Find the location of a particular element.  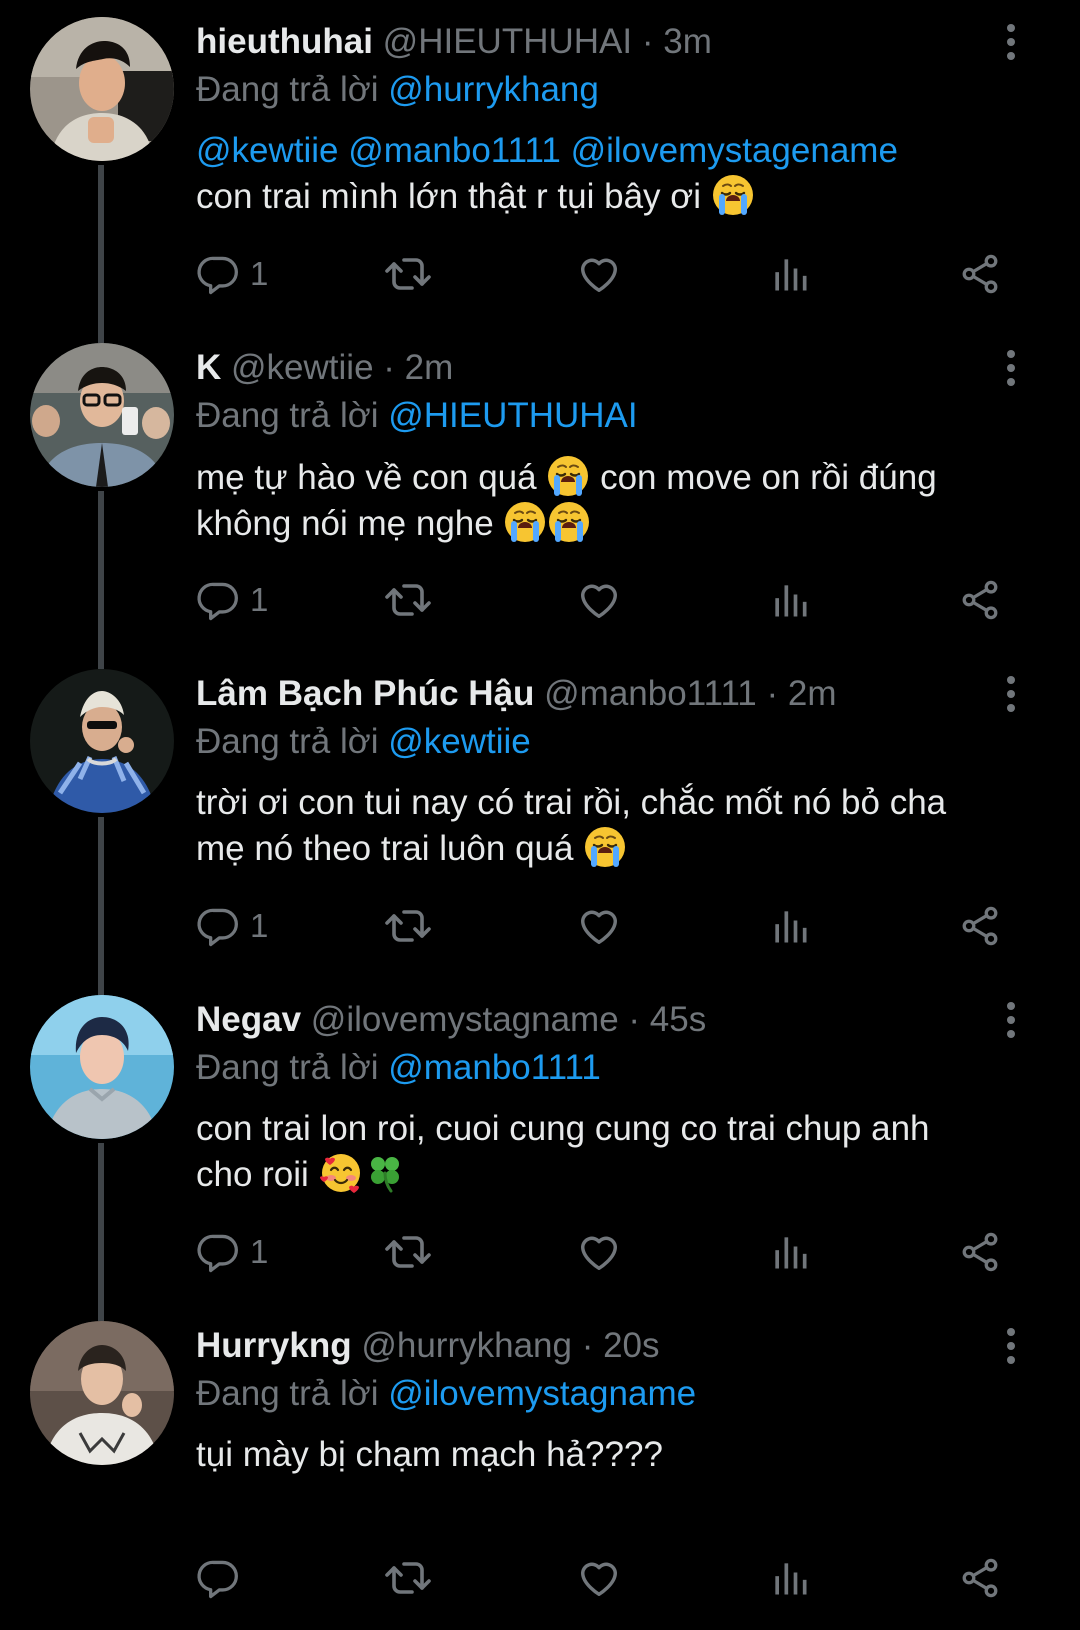

replying-to-label: Đang trả lời is located at coordinates (287, 1067).